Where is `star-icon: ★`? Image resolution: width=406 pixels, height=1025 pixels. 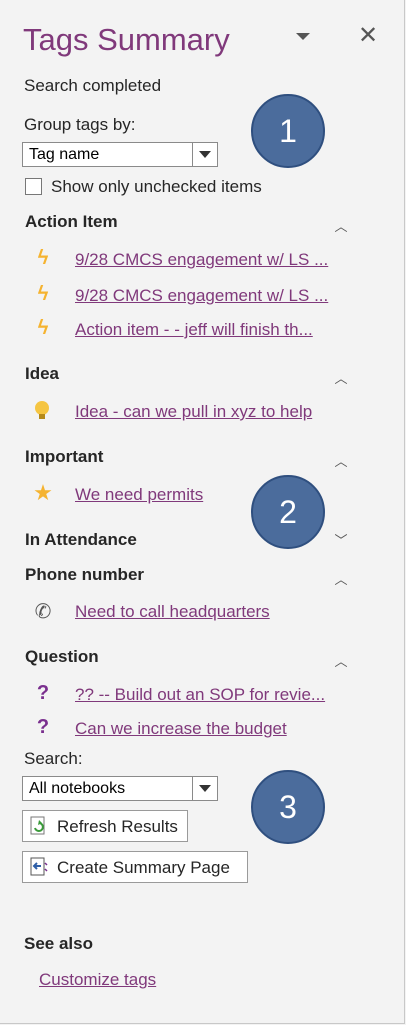
star-icon: ★ is located at coordinates (43, 492).